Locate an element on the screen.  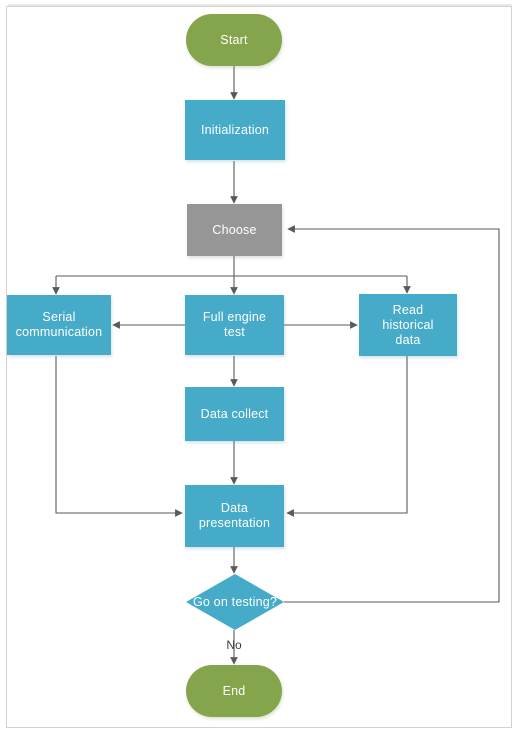
node-serial-communication-label: Serial communication is located at coordinates (59, 324).